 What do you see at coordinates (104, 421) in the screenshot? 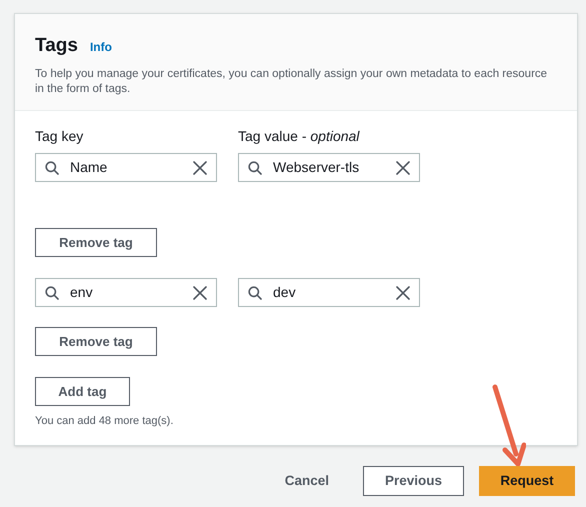
I see `limit-hint: You can add 48 more tag(s).` at bounding box center [104, 421].